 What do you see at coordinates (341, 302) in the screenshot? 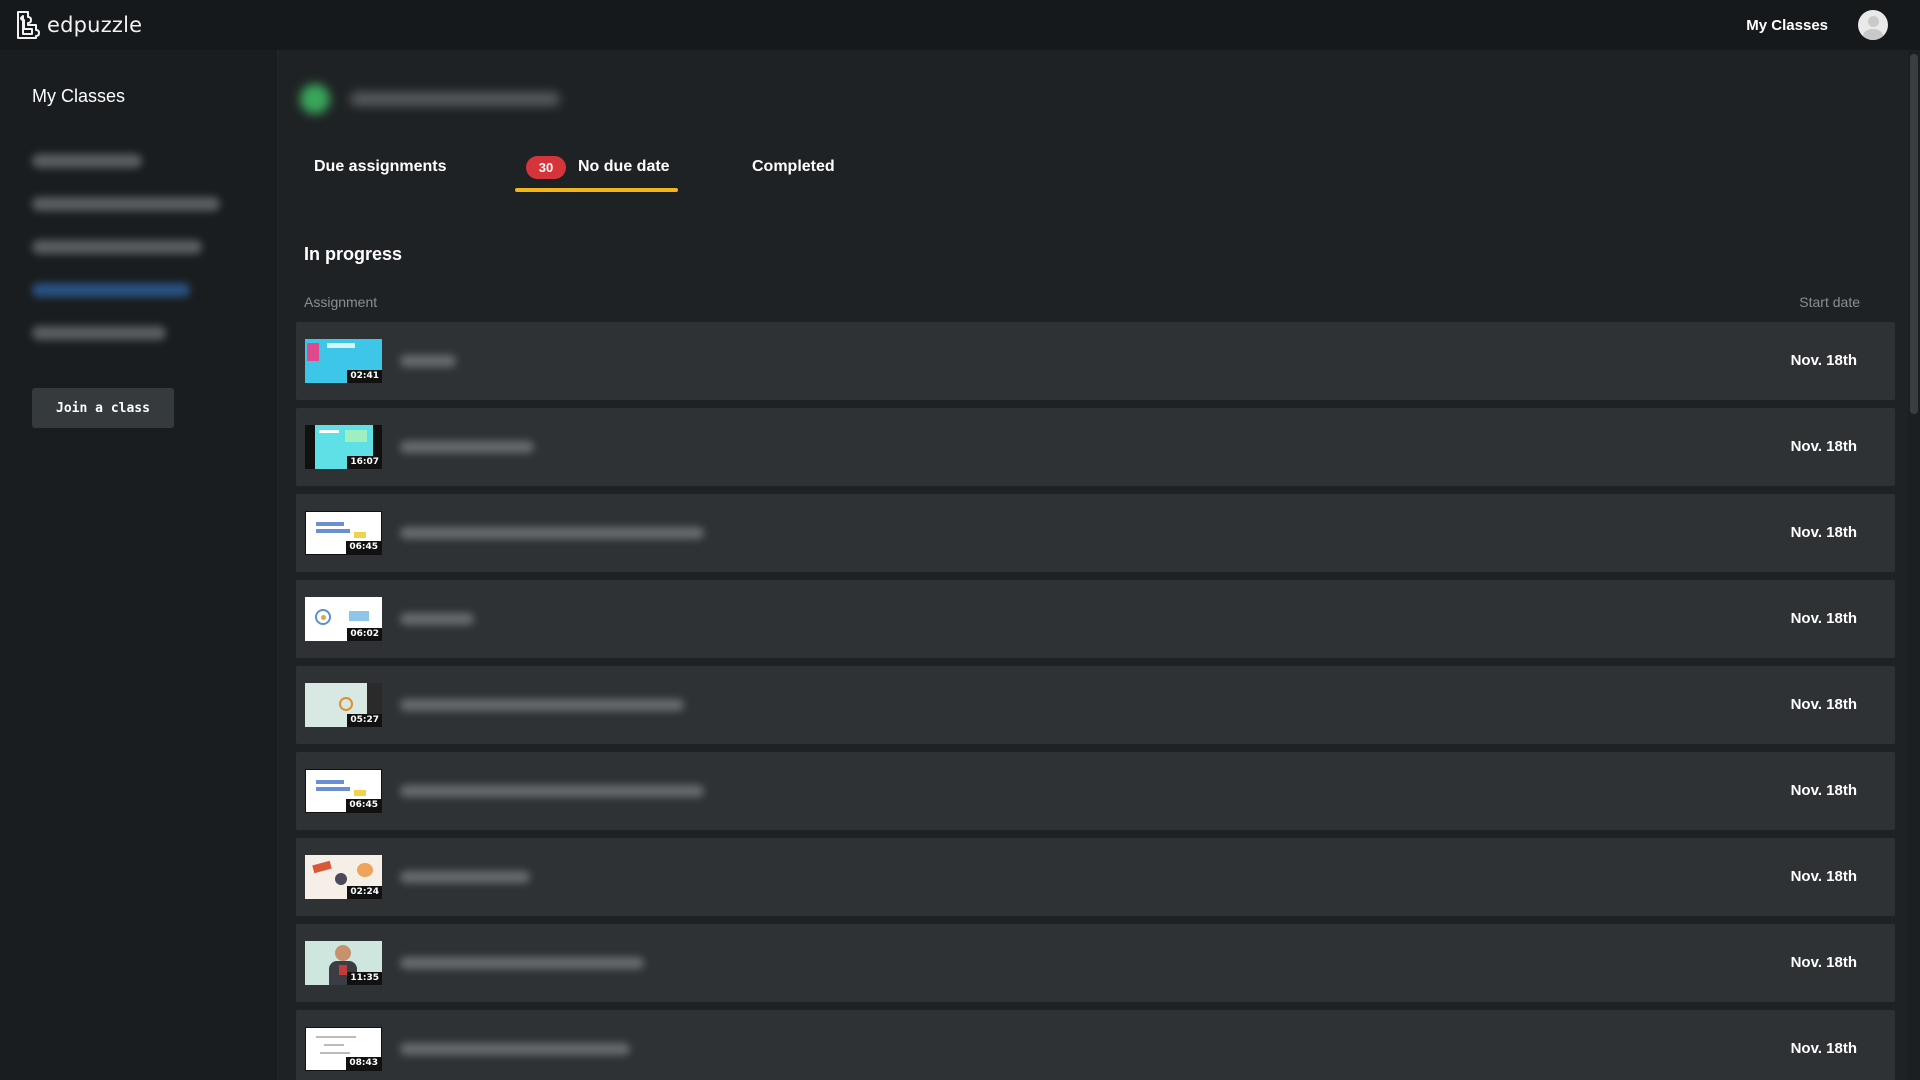
I see `column-header-assignment: Assignment` at bounding box center [341, 302].